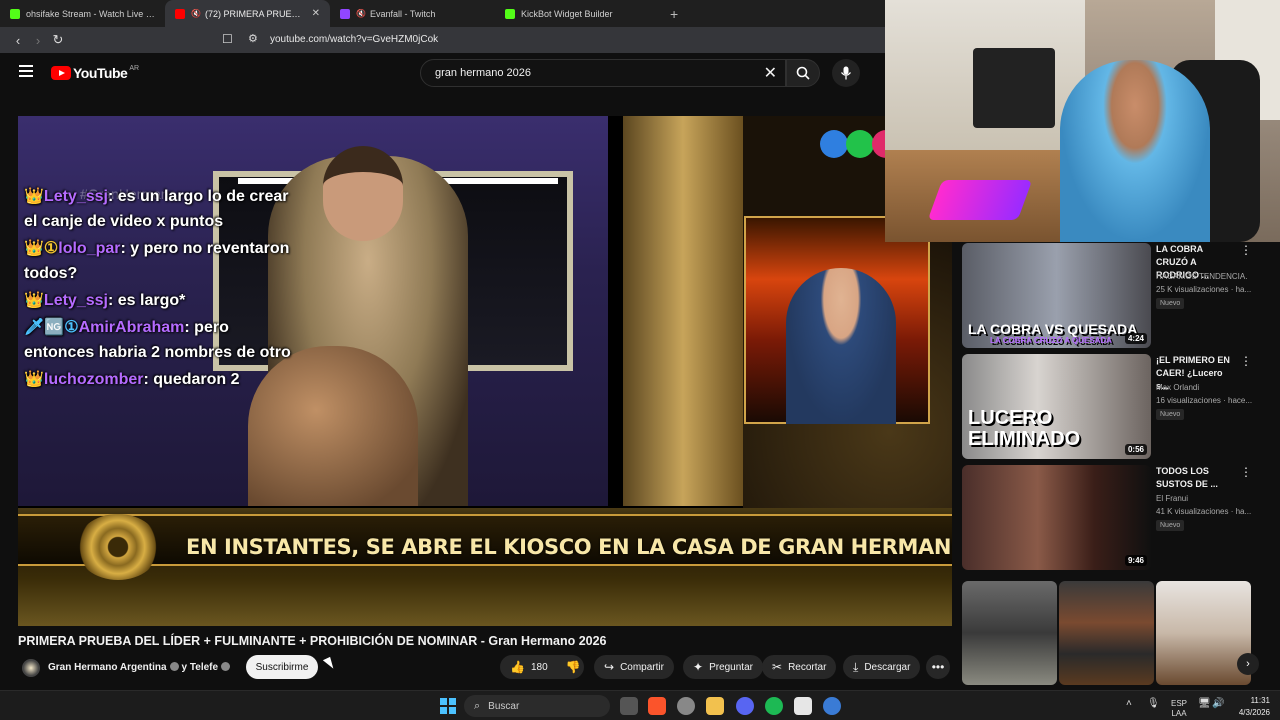 This screenshot has height=720, width=1280. I want to click on kickbot-favicon-icon, so click(510, 13).